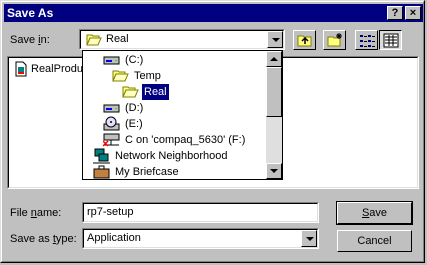 The image size is (427, 265). I want to click on cd-drive-icon, so click(111, 123).